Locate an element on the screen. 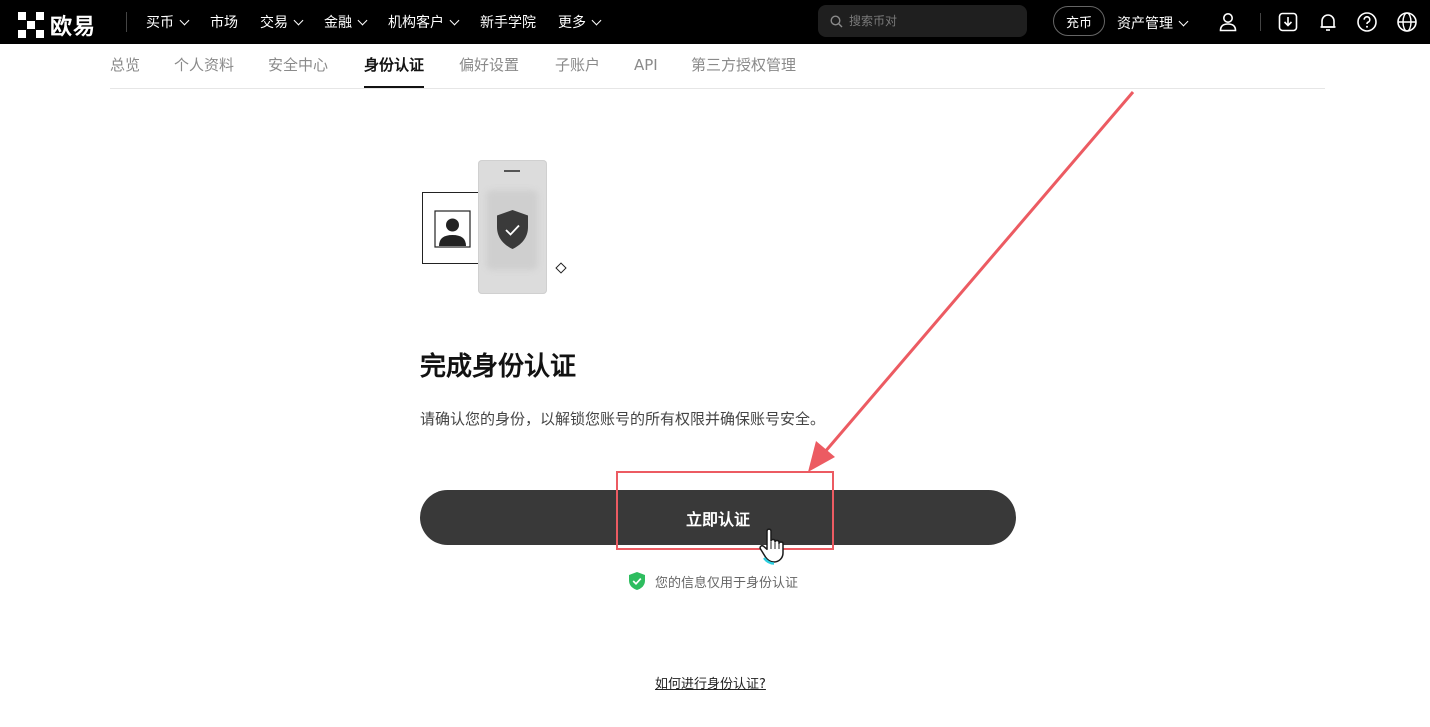  download-icon is located at coordinates (1288, 22).